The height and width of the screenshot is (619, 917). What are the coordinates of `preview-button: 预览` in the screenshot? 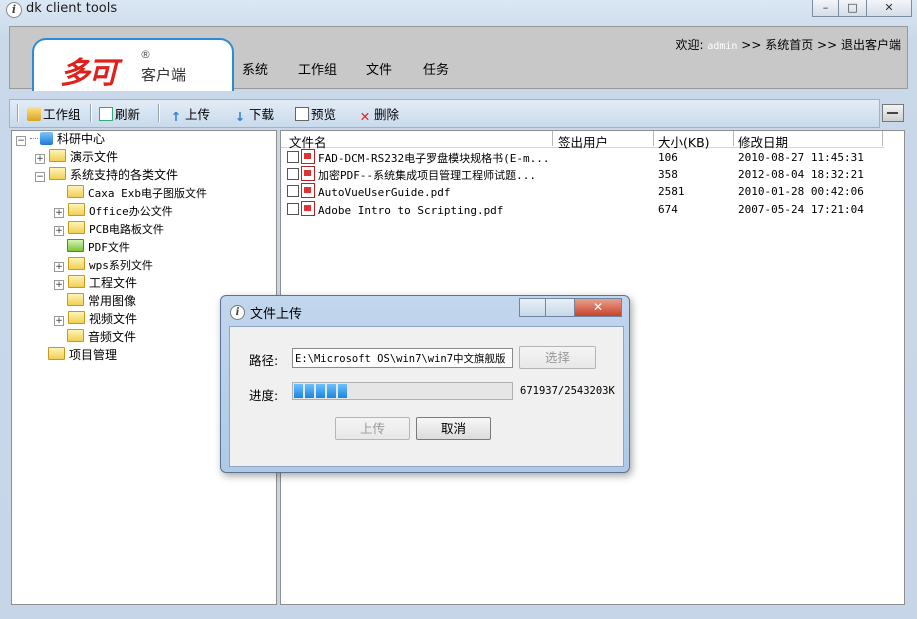 It's located at (315, 113).